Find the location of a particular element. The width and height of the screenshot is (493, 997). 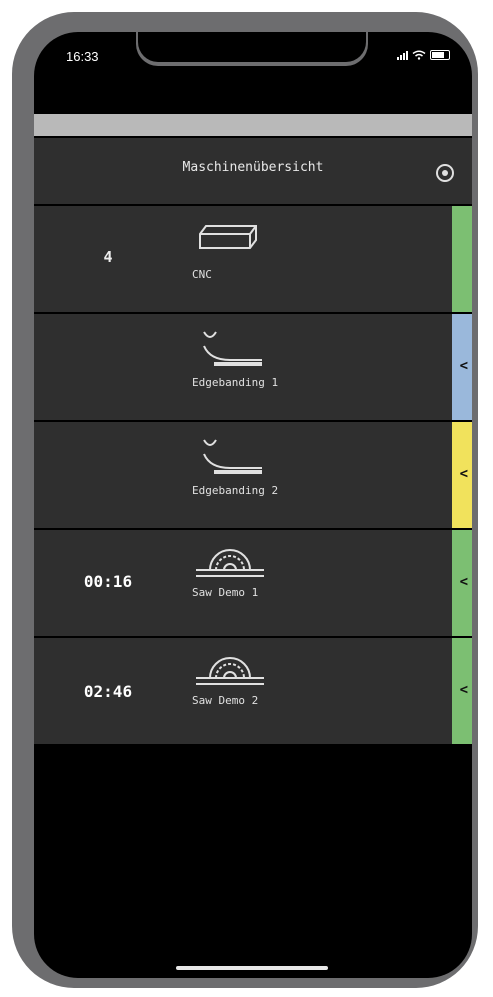

battery-icon is located at coordinates (440, 55).